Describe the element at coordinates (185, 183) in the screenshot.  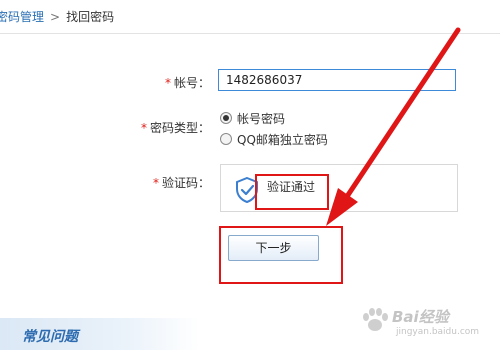
I see `captcha-label-text: 验证码：` at that location.